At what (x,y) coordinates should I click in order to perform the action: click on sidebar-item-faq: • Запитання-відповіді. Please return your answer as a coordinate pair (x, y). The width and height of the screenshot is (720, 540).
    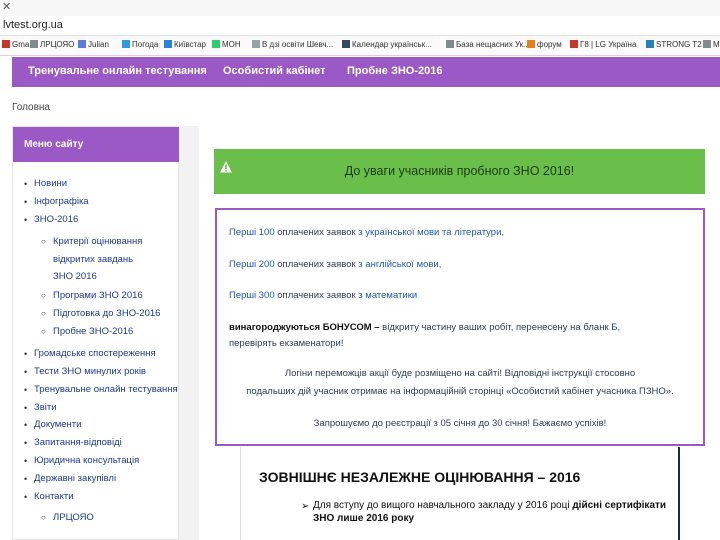
    Looking at the image, I should click on (73, 443).